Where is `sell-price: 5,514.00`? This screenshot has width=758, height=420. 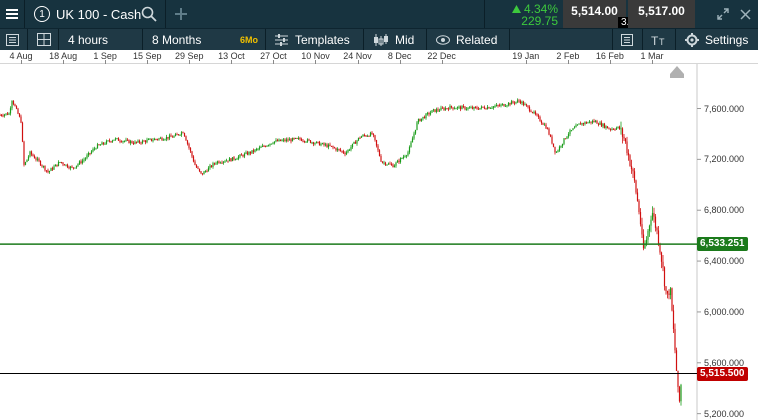
sell-price: 5,514.00 is located at coordinates (594, 11).